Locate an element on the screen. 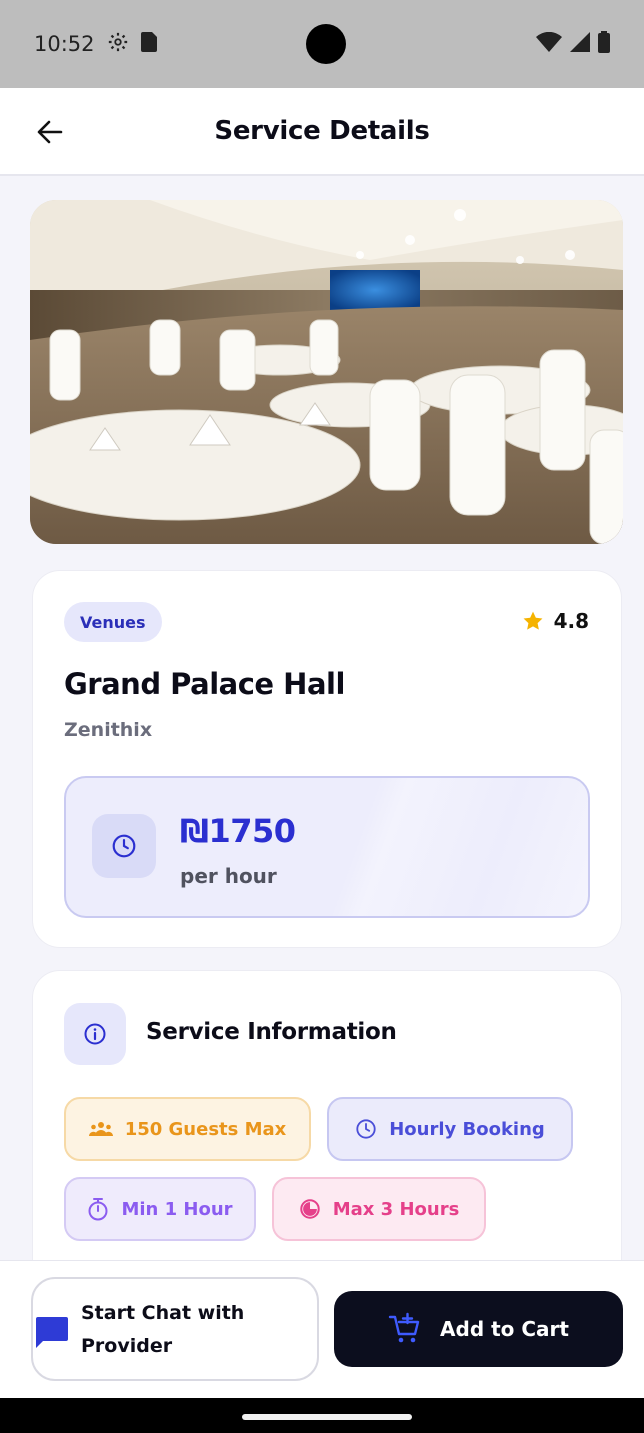 Image resolution: width=644 pixels, height=1433 pixels. add-to-cart-button: Add to Cart is located at coordinates (478, 1329).